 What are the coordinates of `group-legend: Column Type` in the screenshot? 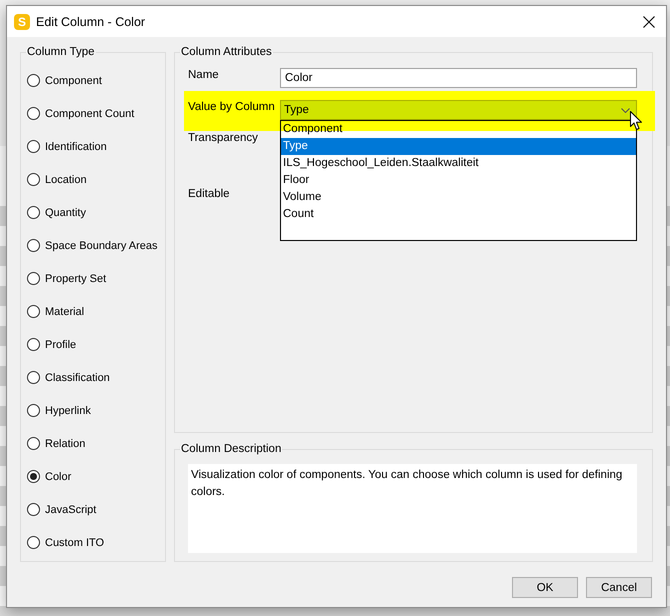 It's located at (61, 52).